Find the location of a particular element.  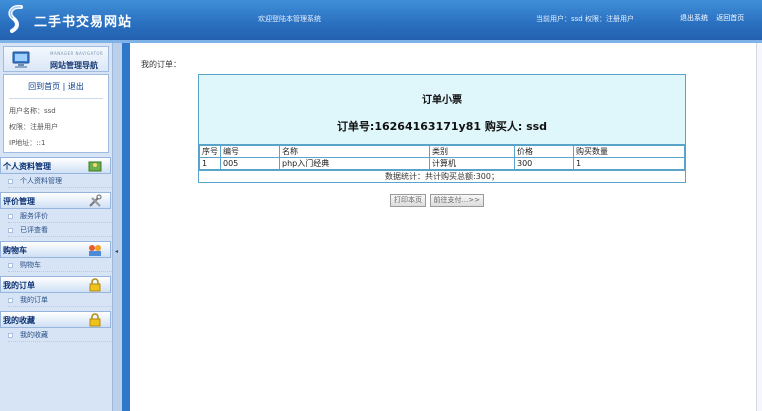

pay-button: 前往支付...>> is located at coordinates (456, 200).